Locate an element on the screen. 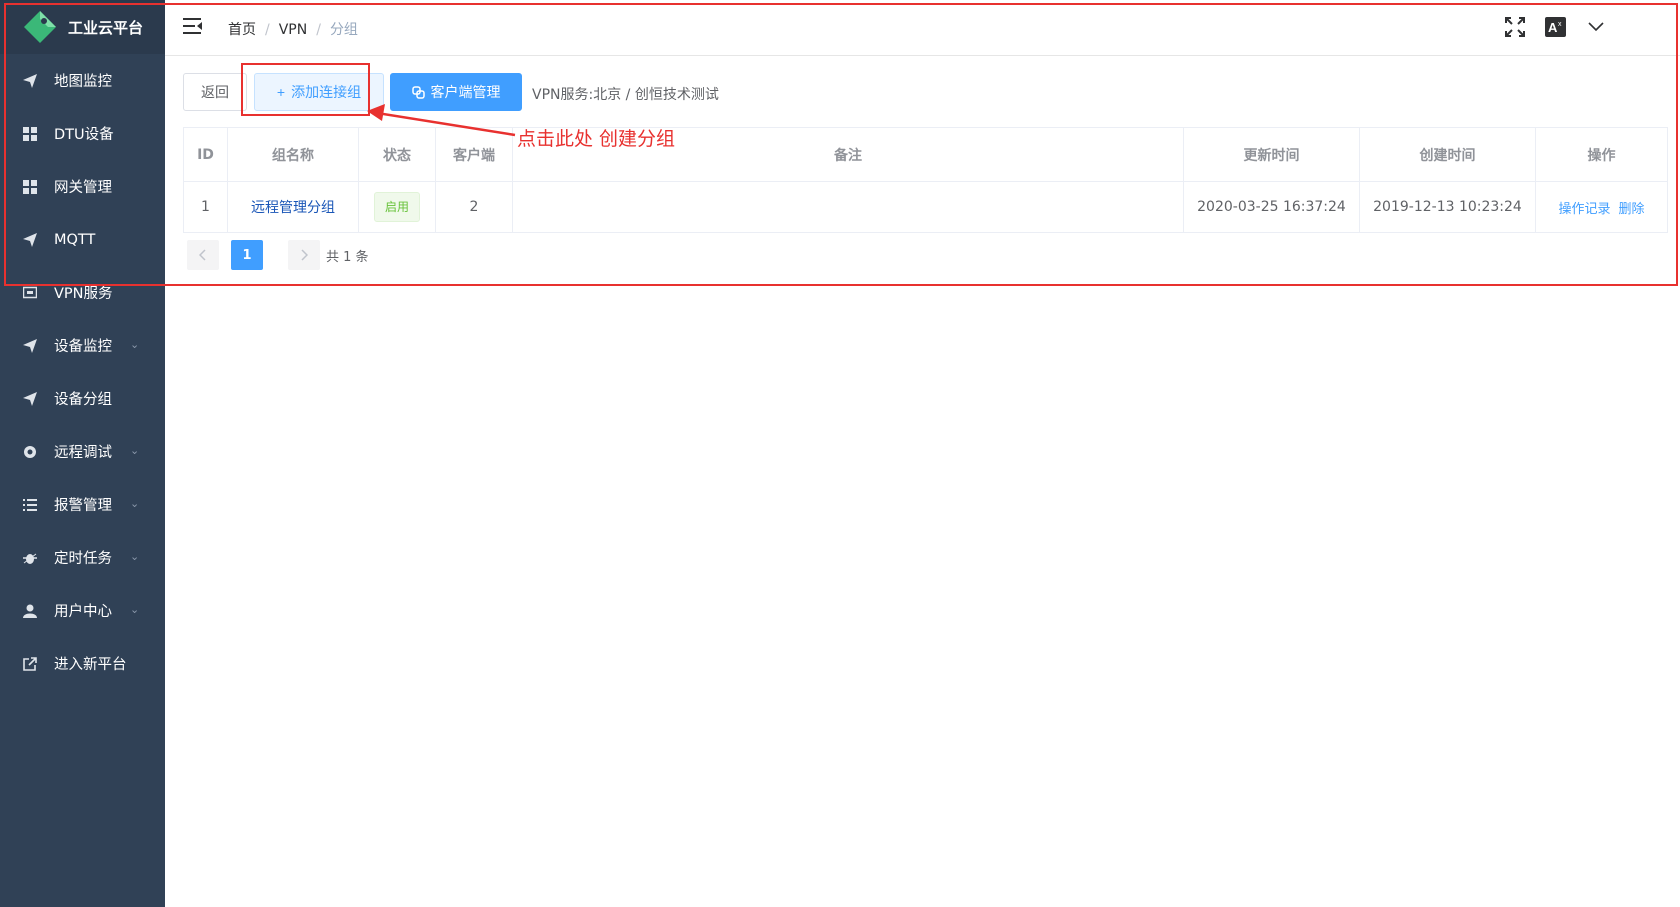  settings-icon is located at coordinates (30, 452).